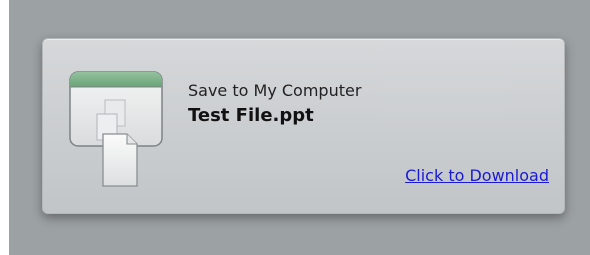 The width and height of the screenshot is (590, 255). Describe the element at coordinates (116, 129) in the screenshot. I see `file-download-window-icon` at that location.